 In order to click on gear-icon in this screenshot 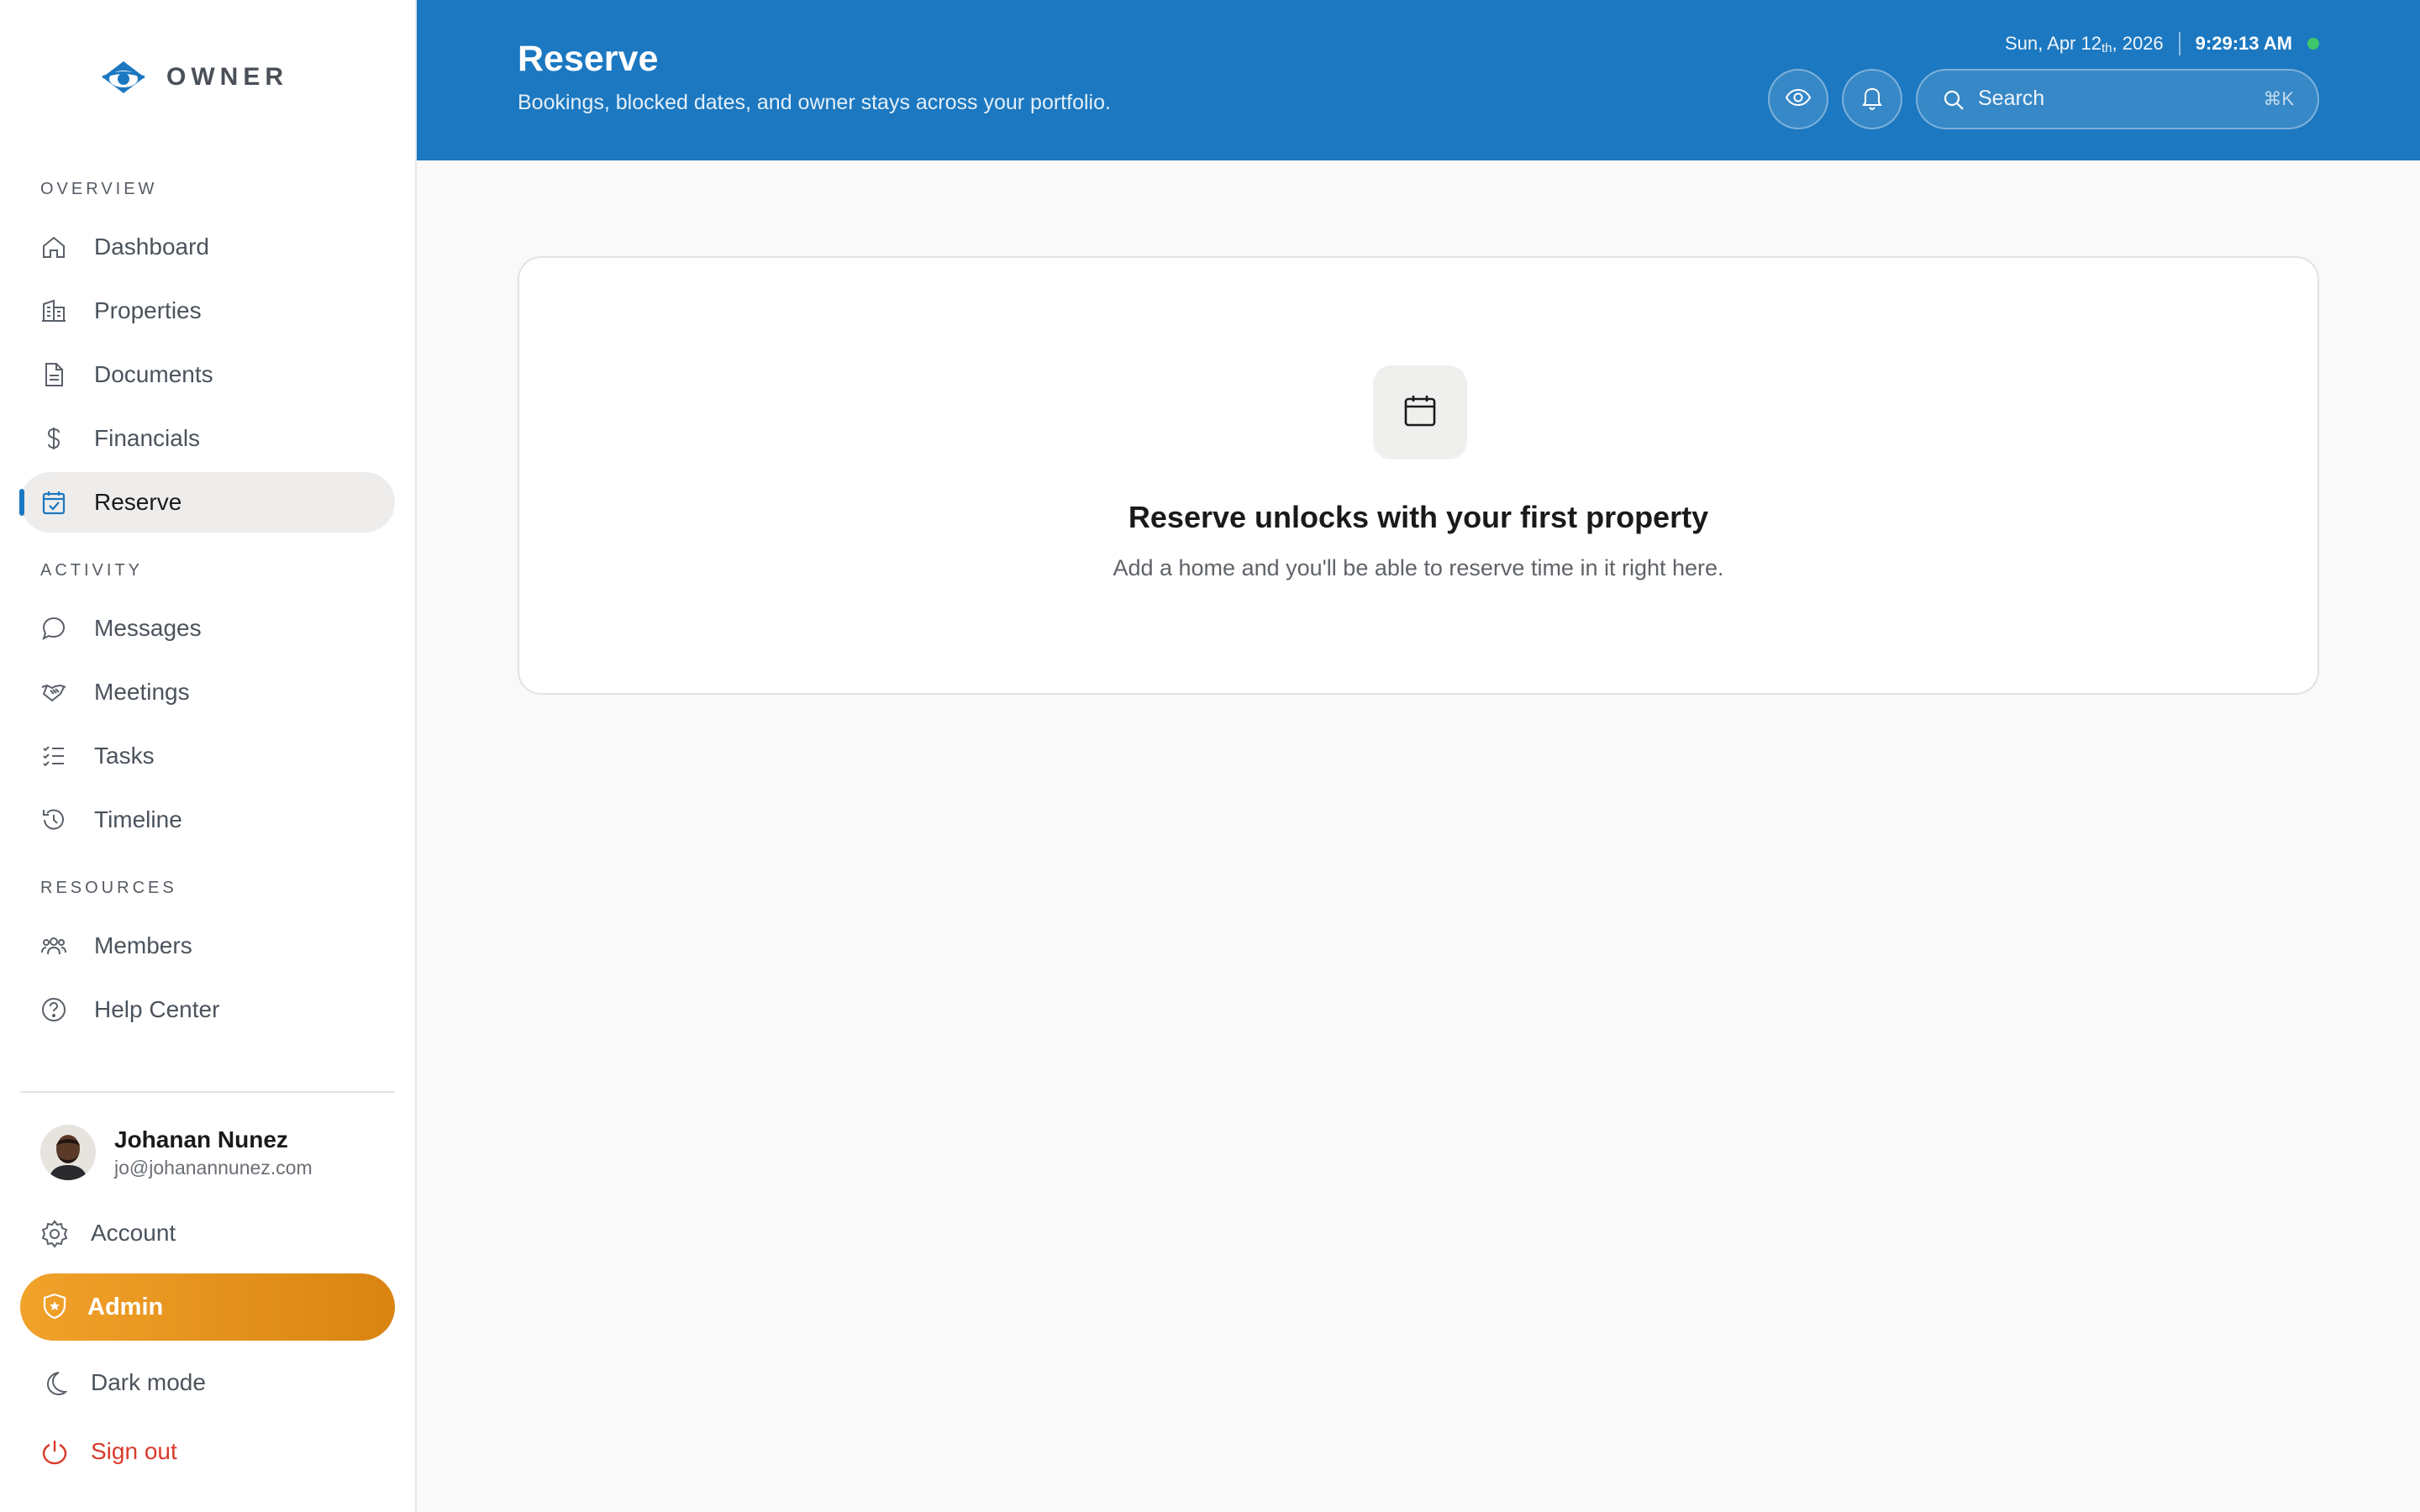, I will do `click(54, 1234)`.